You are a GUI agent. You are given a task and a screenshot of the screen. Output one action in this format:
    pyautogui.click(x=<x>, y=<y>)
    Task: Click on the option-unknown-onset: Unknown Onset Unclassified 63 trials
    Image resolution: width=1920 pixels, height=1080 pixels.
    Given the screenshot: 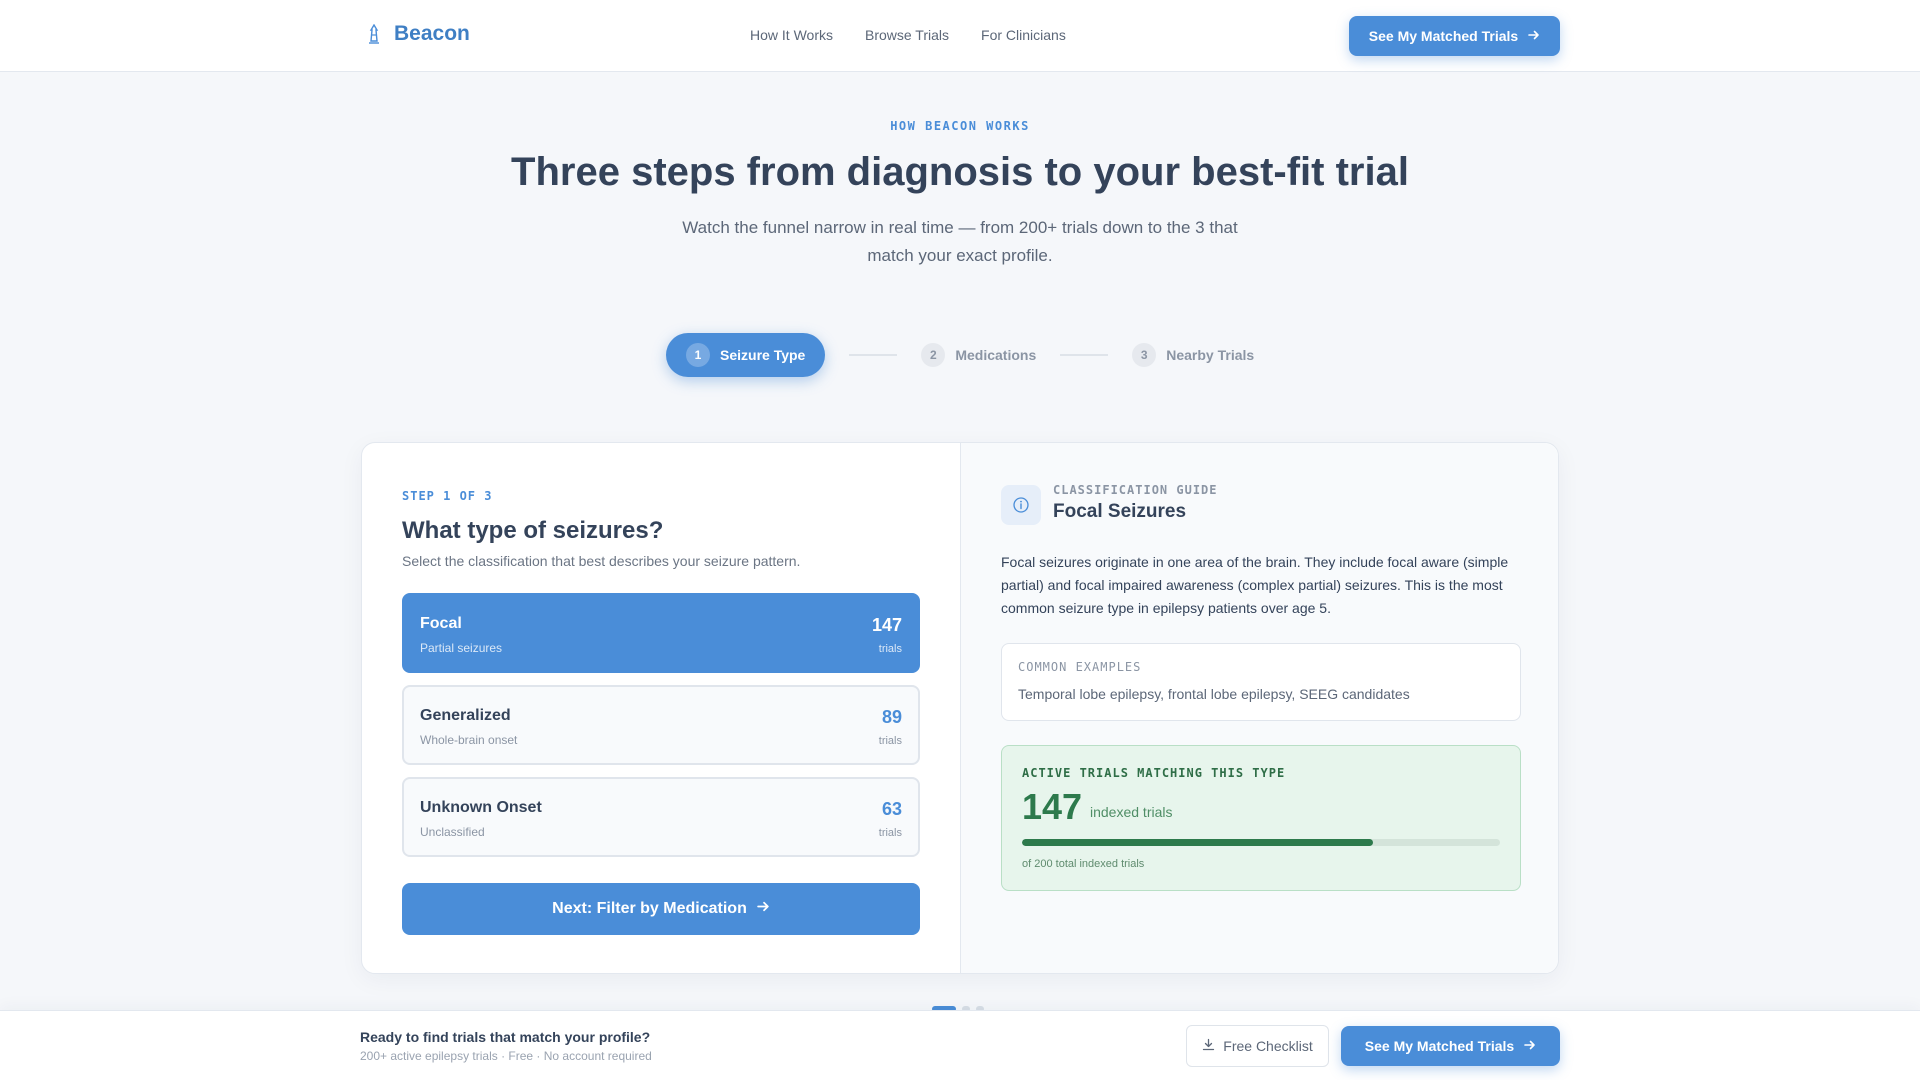 What is the action you would take?
    pyautogui.click(x=661, y=817)
    